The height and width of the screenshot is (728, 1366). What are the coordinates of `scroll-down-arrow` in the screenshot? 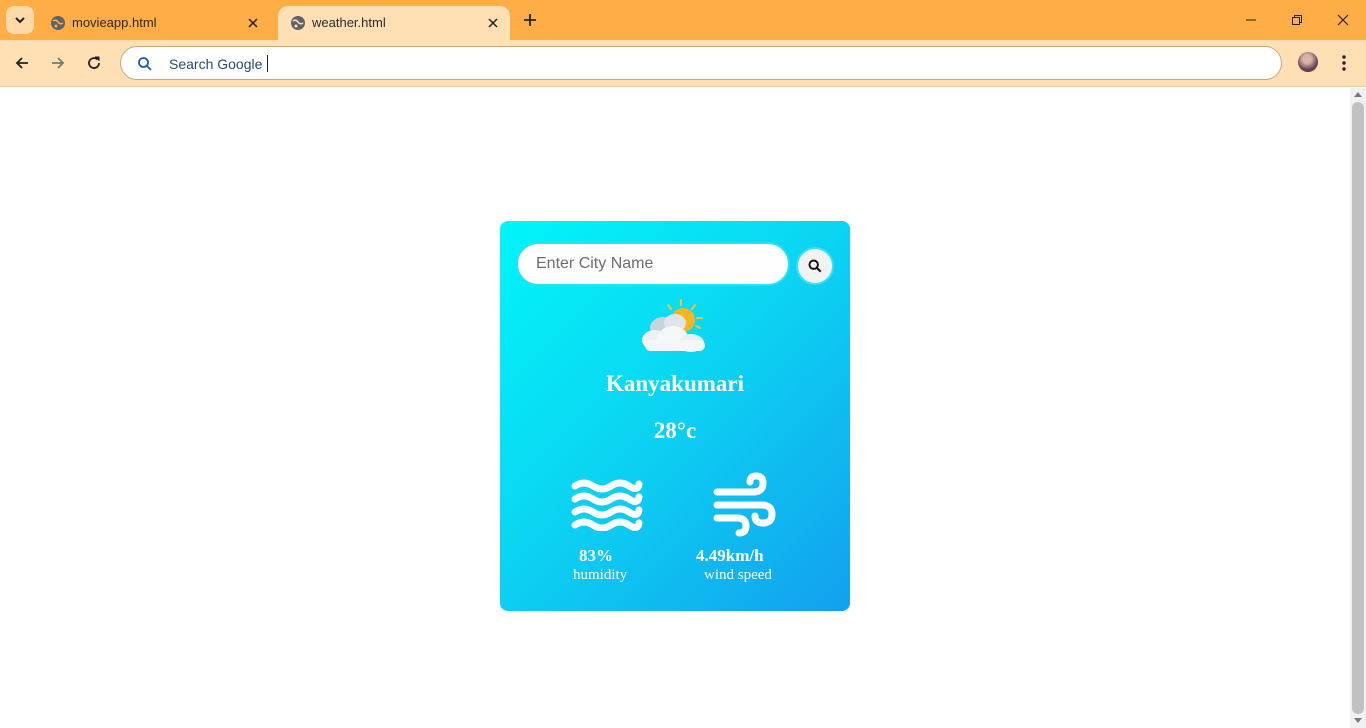 It's located at (1358, 720).